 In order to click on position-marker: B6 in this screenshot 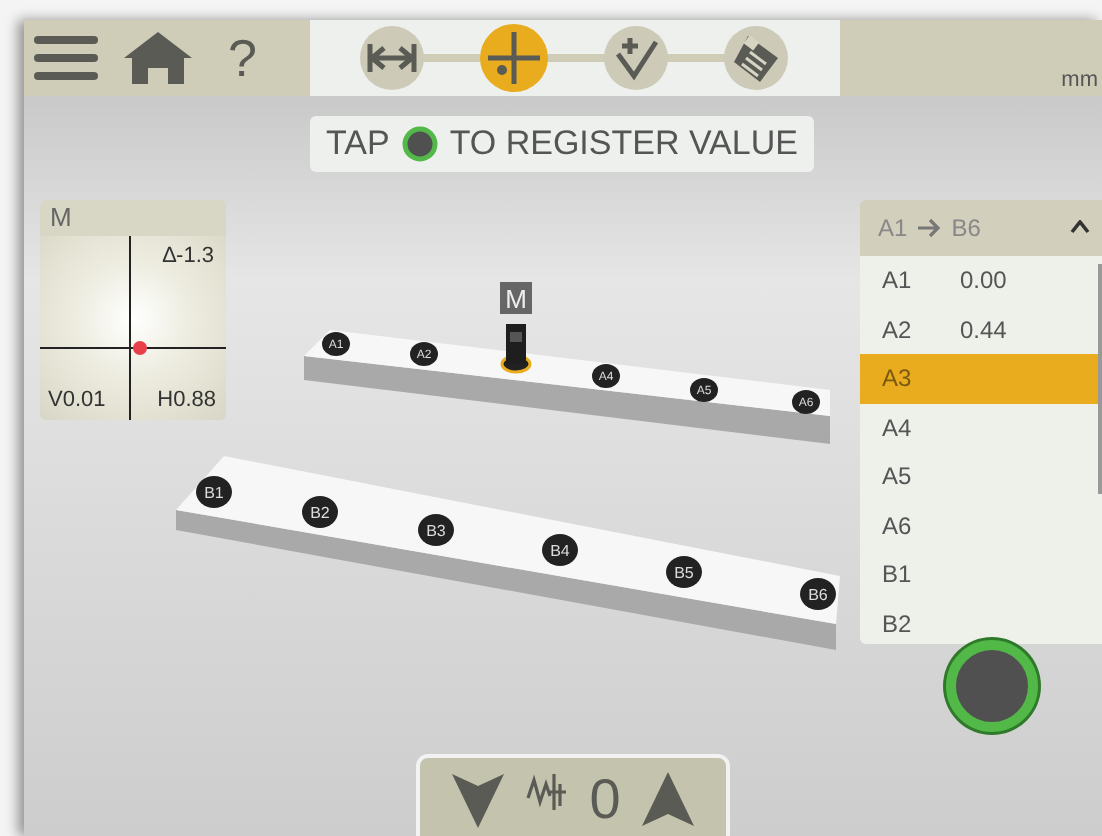, I will do `click(818, 594)`.